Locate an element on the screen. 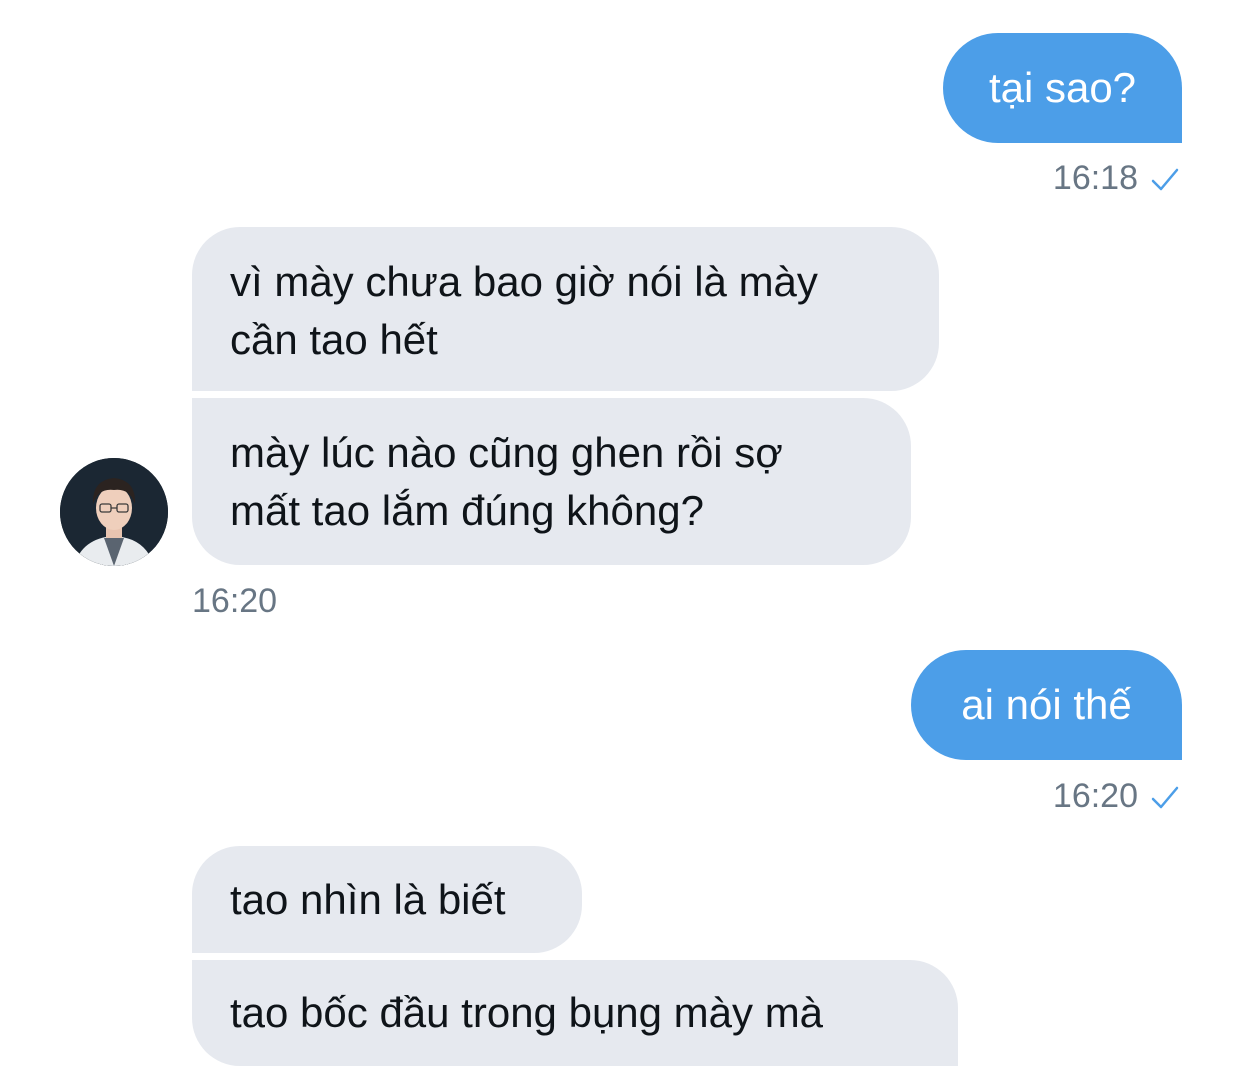 The height and width of the screenshot is (1066, 1242). contact-avatar is located at coordinates (114, 512).